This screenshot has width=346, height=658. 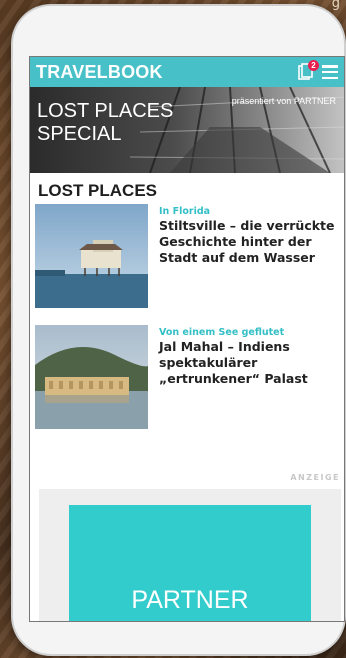 What do you see at coordinates (190, 563) in the screenshot?
I see `ad-banner: PARTNER` at bounding box center [190, 563].